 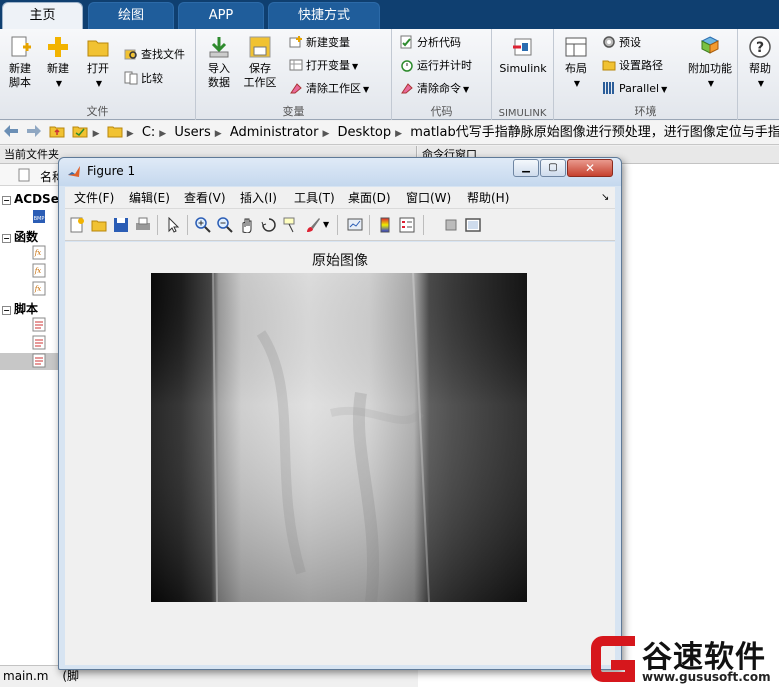 What do you see at coordinates (291, 225) in the screenshot?
I see `data-cursor-icon` at bounding box center [291, 225].